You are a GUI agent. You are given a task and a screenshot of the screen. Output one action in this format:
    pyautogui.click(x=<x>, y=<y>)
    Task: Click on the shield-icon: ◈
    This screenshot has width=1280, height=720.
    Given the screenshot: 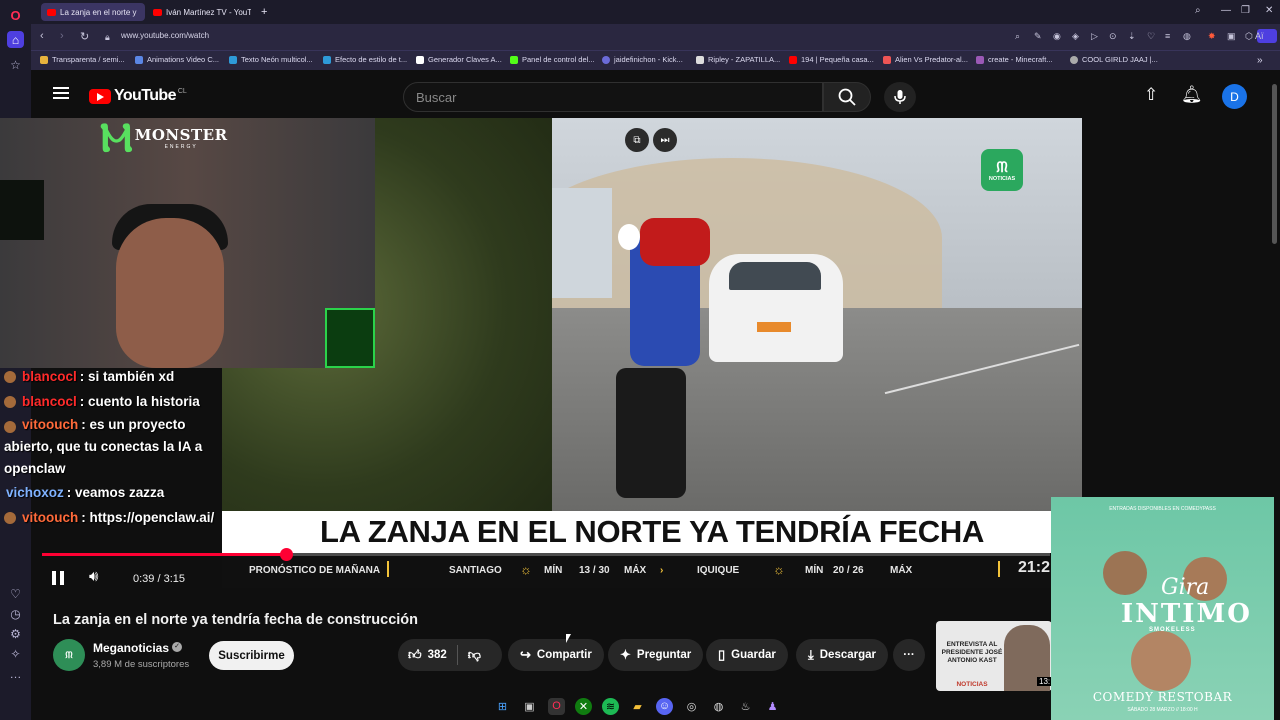 What is the action you would take?
    pyautogui.click(x=1075, y=36)
    